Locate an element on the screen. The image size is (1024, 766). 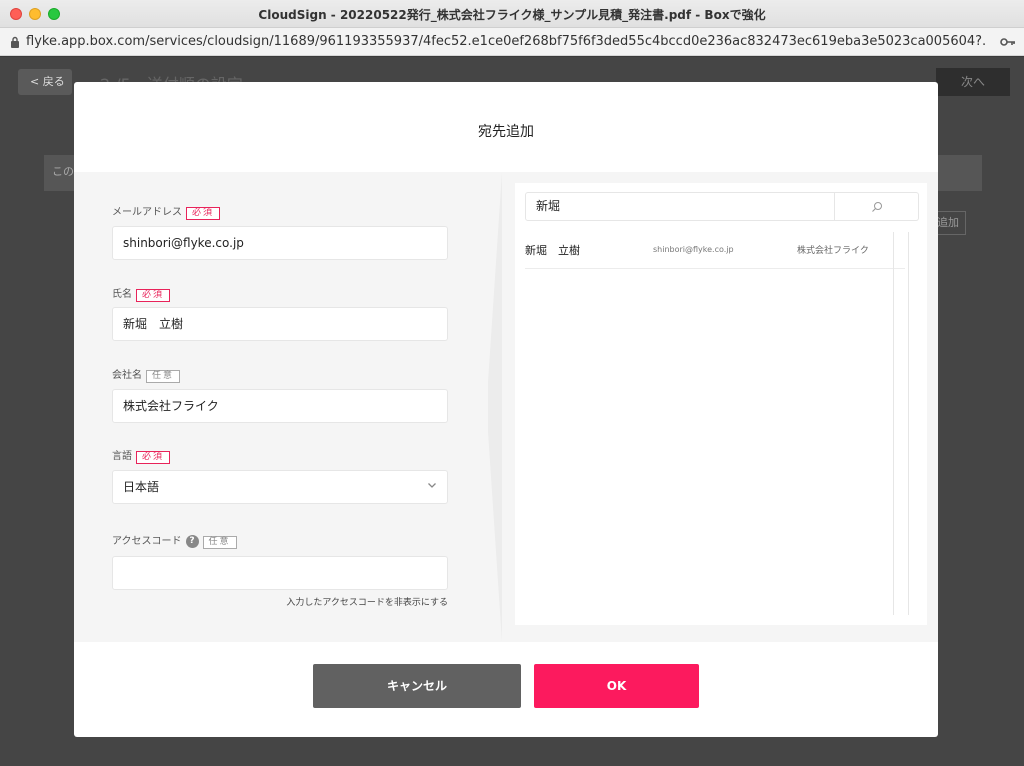
search-icon is located at coordinates (877, 207).